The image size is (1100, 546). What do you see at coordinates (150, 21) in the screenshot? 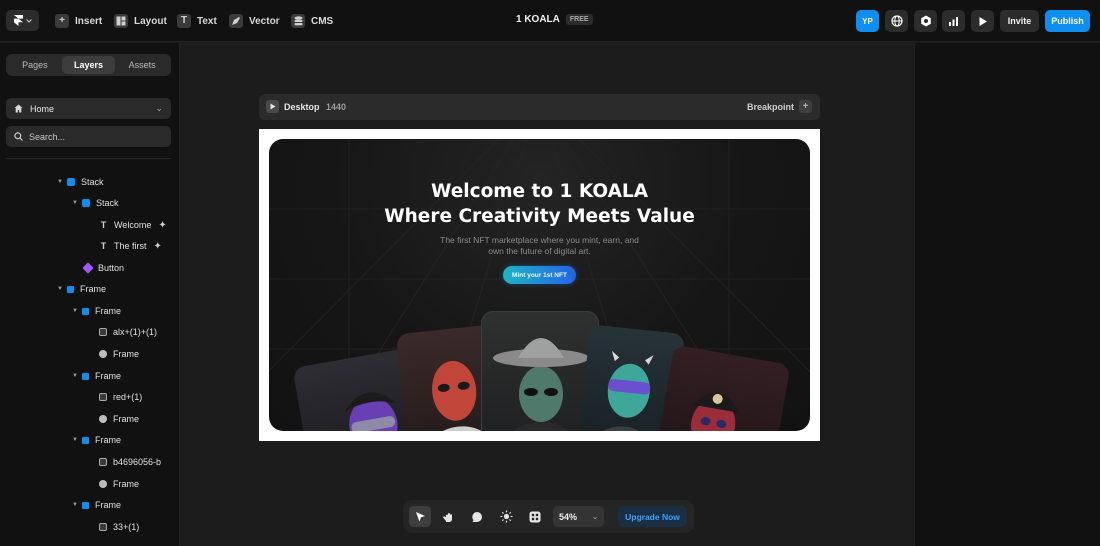
I see `layout-label: Layout` at bounding box center [150, 21].